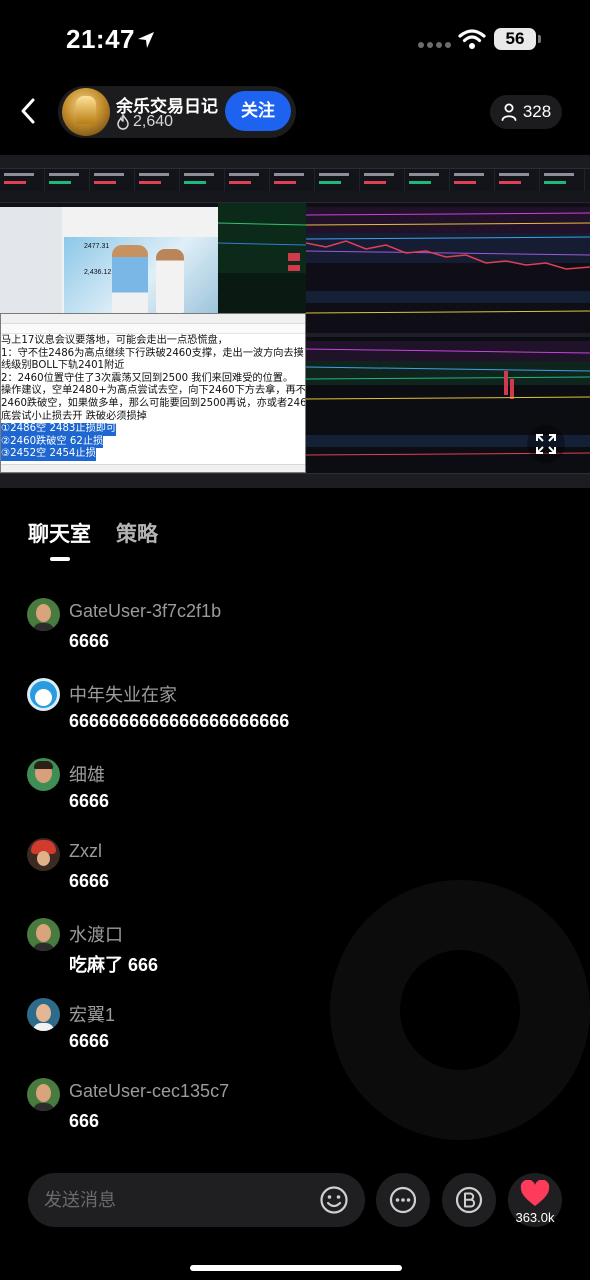  Describe the element at coordinates (109, 261) in the screenshot. I see `wechat-window: 2477.31 2,436.12` at that location.